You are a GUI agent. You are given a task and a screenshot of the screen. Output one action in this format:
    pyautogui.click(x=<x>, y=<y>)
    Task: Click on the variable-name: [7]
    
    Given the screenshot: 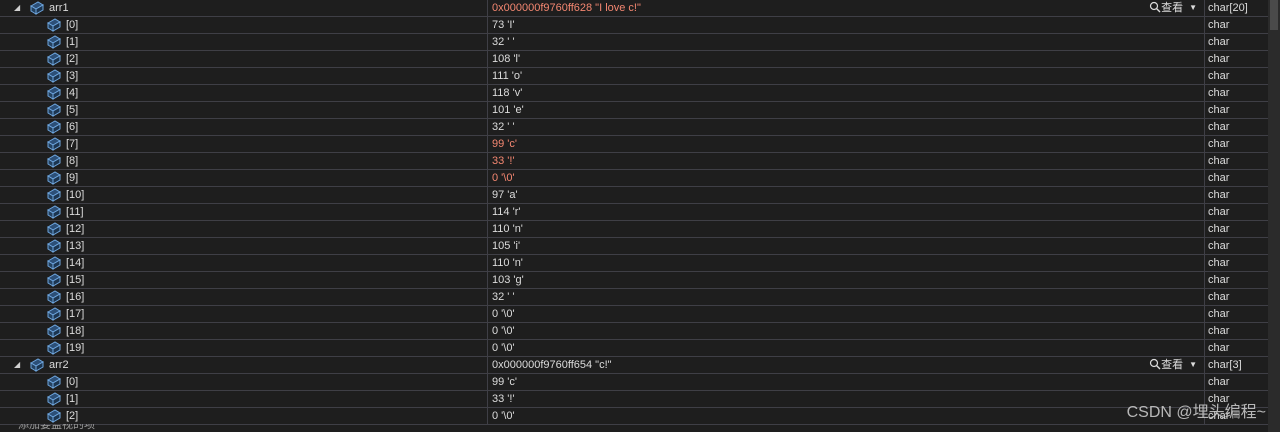 What is the action you would take?
    pyautogui.click(x=72, y=144)
    